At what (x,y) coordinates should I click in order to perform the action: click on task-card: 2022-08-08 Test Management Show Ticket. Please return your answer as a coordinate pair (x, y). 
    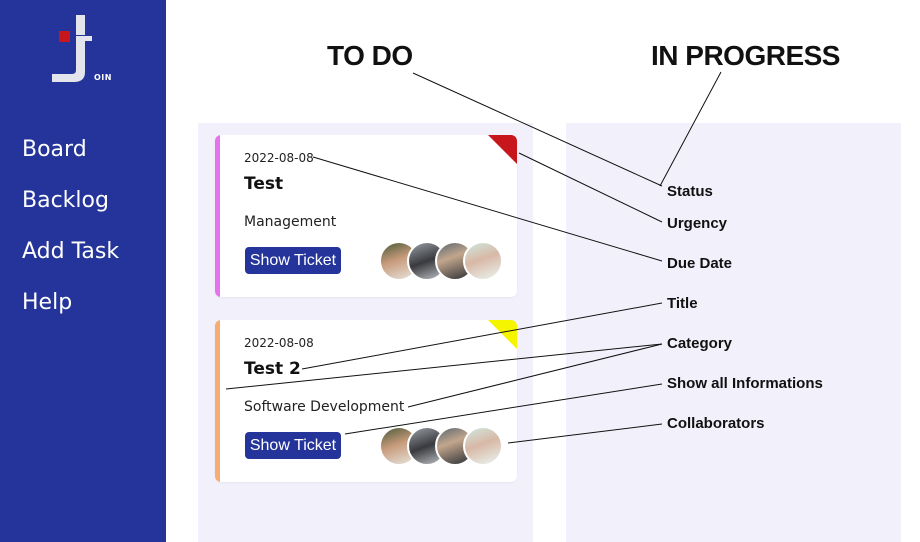
    Looking at the image, I should click on (366, 216).